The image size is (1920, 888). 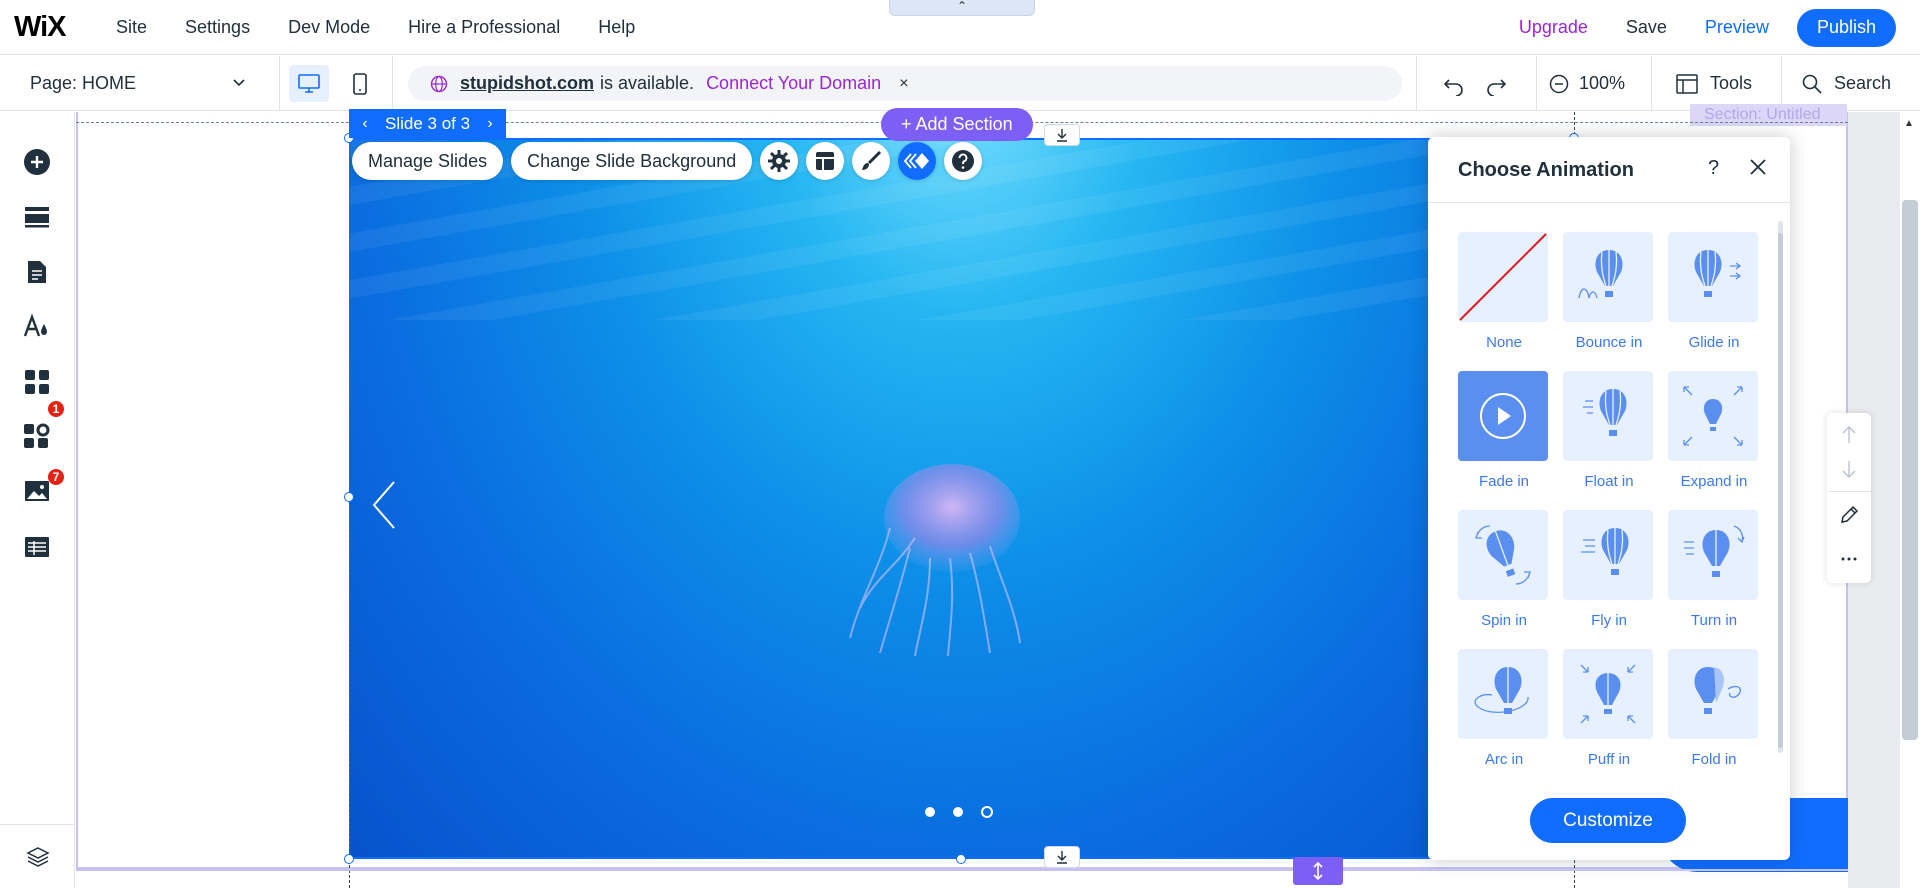 What do you see at coordinates (1318, 871) in the screenshot?
I see `section-resize-handle` at bounding box center [1318, 871].